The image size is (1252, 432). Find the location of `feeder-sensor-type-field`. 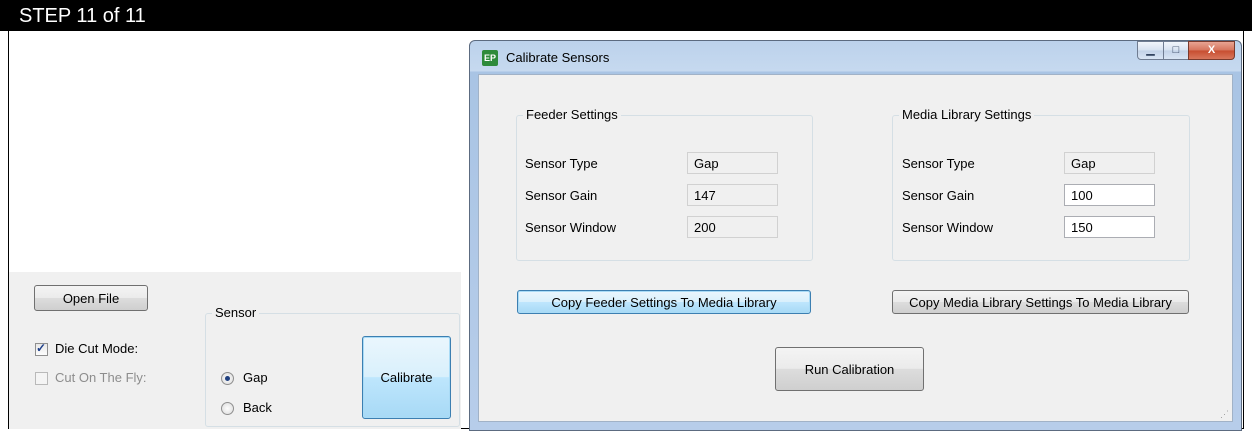

feeder-sensor-type-field is located at coordinates (732, 163).